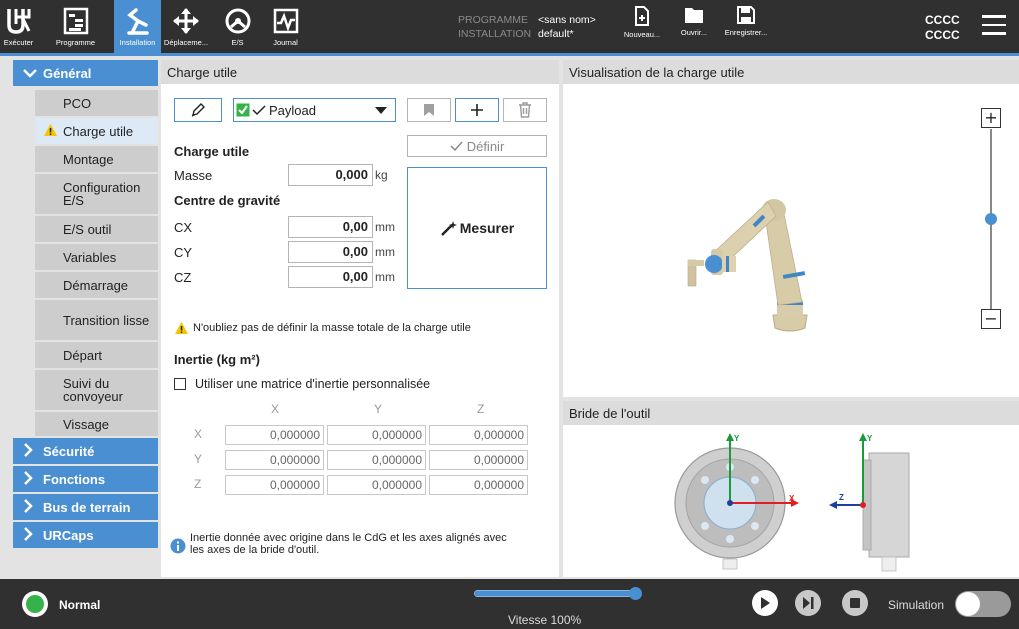 The image size is (1019, 629). I want to click on sidebar-item-payload: Charge utile, so click(96, 131).